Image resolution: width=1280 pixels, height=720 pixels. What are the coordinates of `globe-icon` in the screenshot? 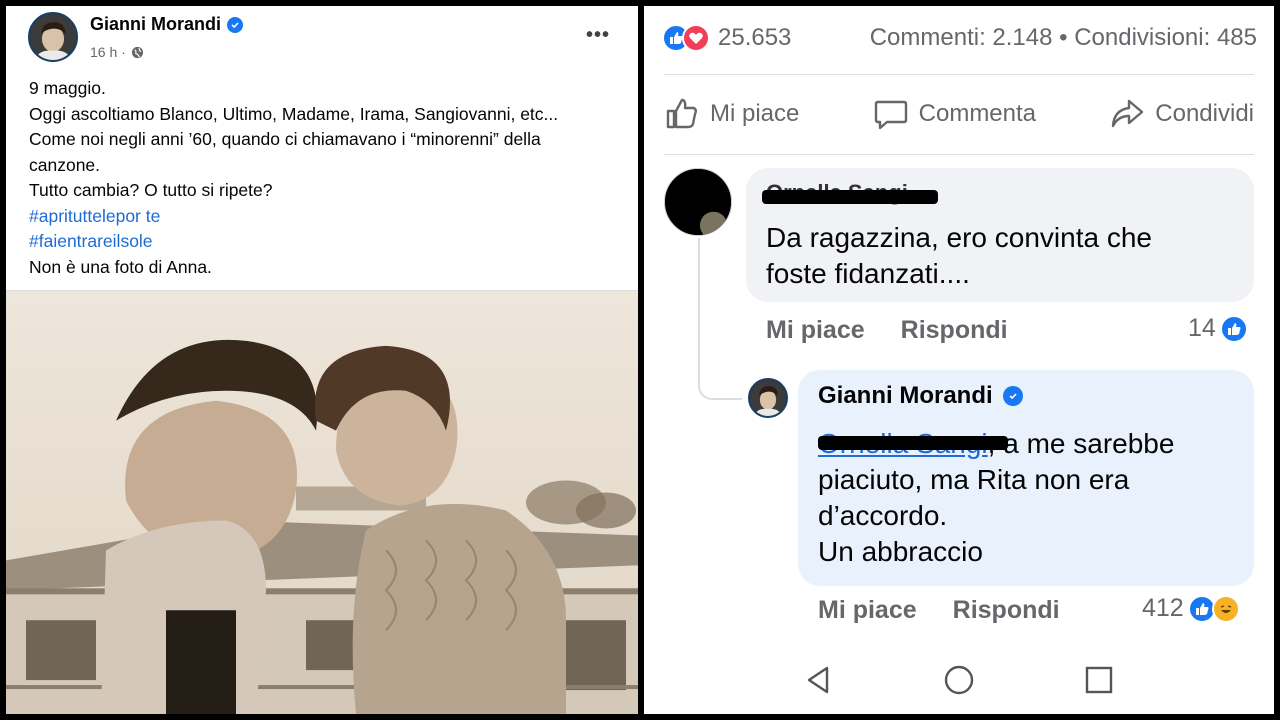 It's located at (137, 52).